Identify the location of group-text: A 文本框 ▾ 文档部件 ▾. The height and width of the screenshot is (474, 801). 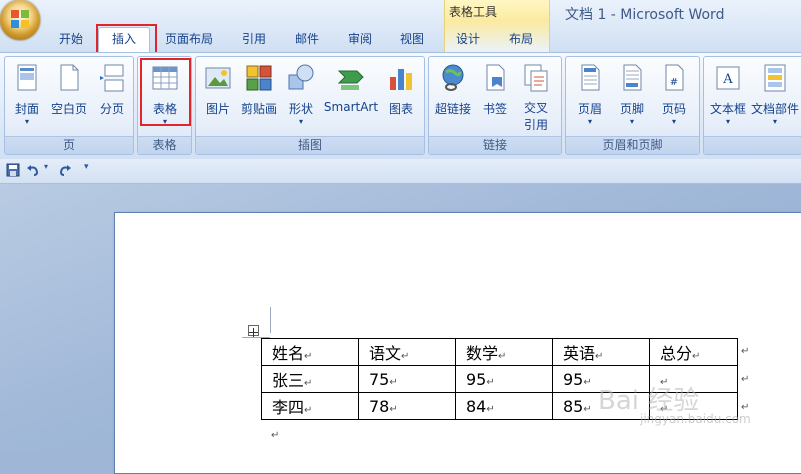
(752, 105).